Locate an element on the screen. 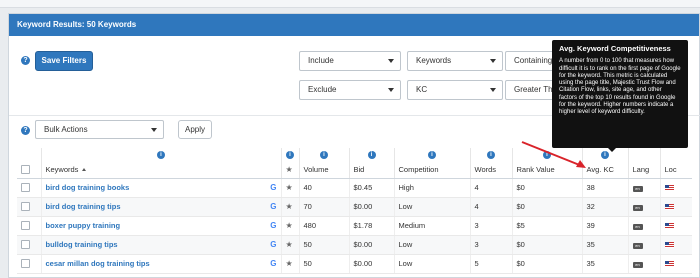  col-lang: Lang is located at coordinates (643, 163).